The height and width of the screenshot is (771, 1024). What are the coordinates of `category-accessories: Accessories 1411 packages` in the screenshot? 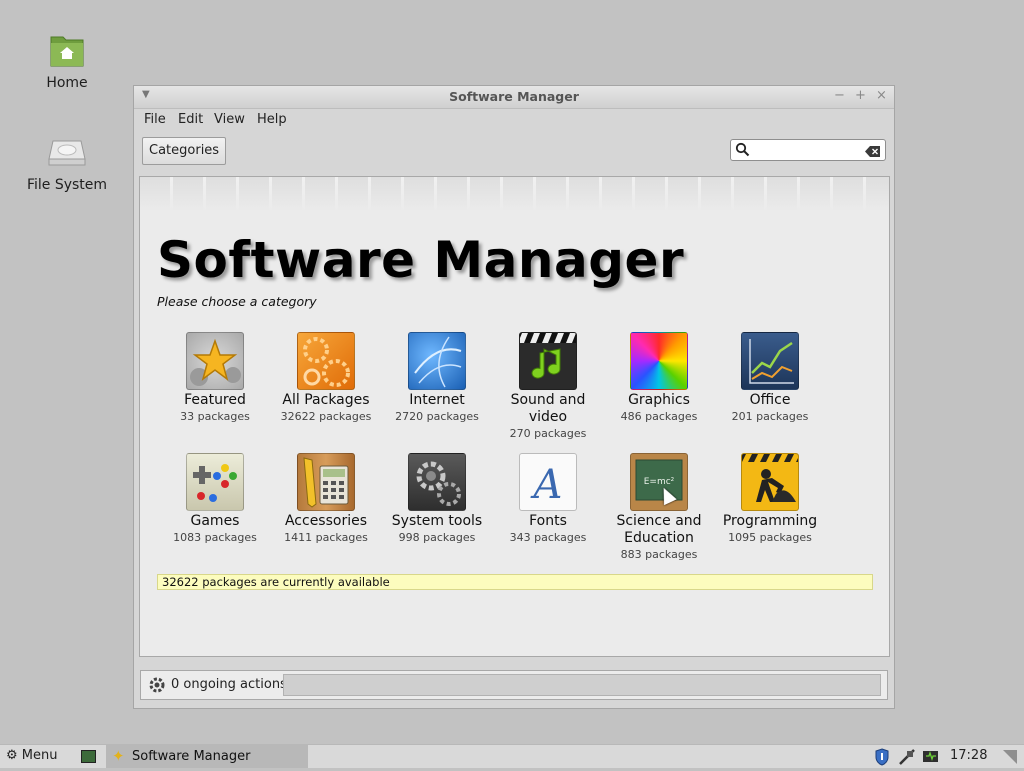 It's located at (326, 499).